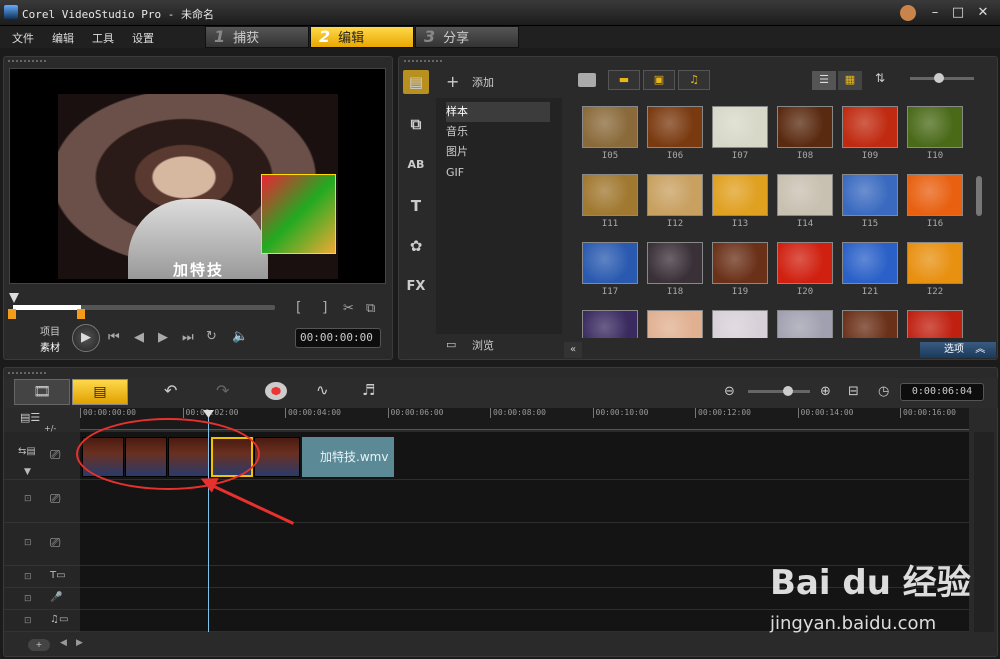  I want to click on next-frame-icon: ▶, so click(163, 337).